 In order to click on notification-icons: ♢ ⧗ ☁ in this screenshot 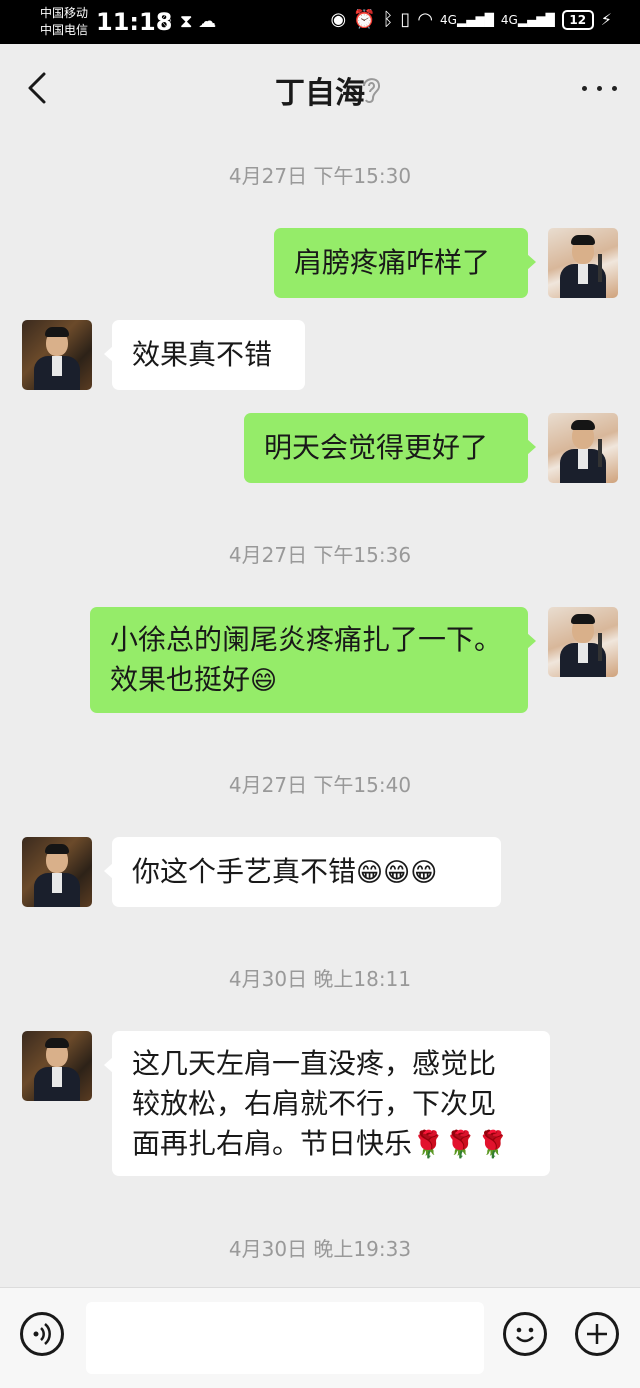, I will do `click(187, 21)`.